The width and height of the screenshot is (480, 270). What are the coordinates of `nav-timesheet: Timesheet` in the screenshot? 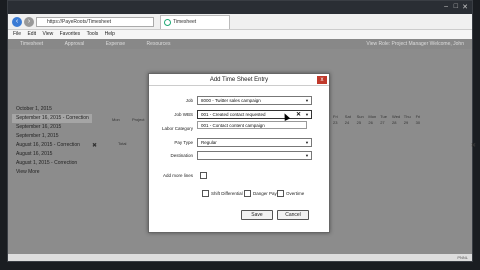 It's located at (31, 44).